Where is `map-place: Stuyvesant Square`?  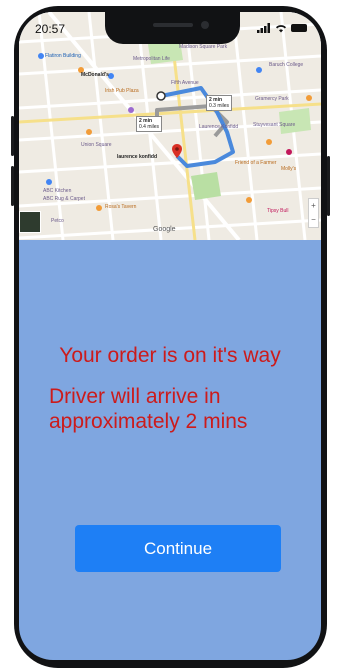
map-place: Stuyvesant Square is located at coordinates (274, 125).